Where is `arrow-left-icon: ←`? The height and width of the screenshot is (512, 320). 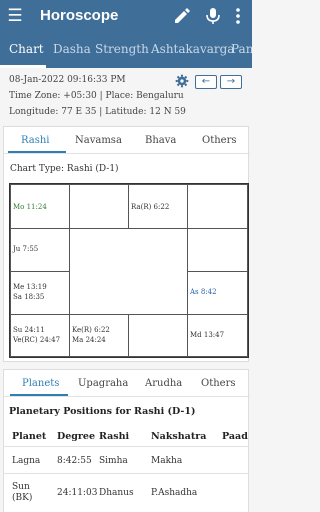
arrow-left-icon: ← is located at coordinates (206, 81).